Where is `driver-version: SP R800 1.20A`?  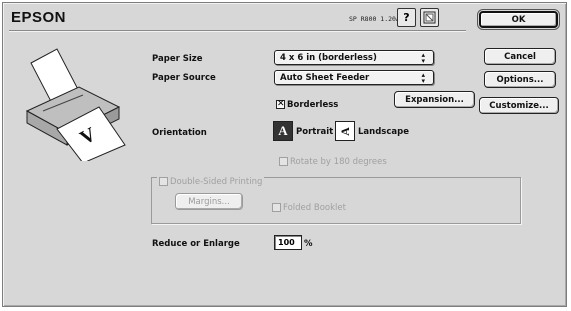 driver-version: SP R800 1.20A is located at coordinates (374, 19).